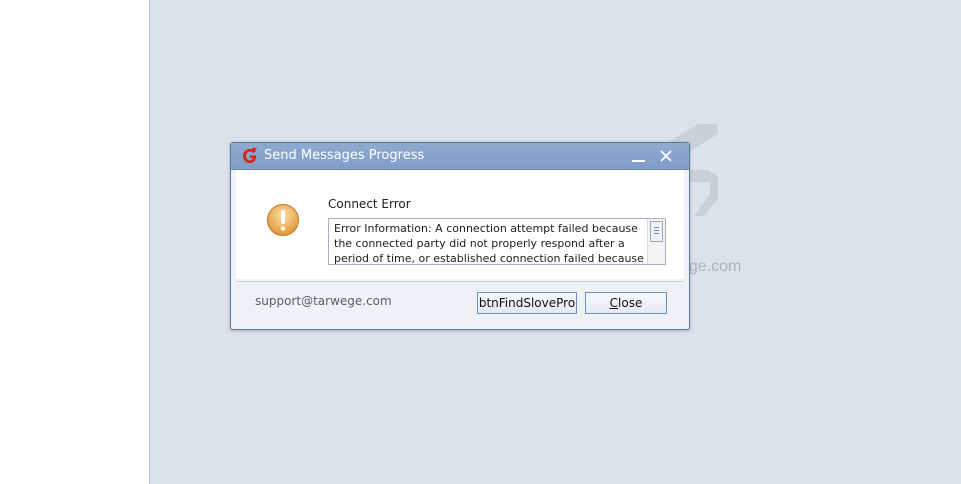  I want to click on scrollbar-thumb, so click(656, 231).